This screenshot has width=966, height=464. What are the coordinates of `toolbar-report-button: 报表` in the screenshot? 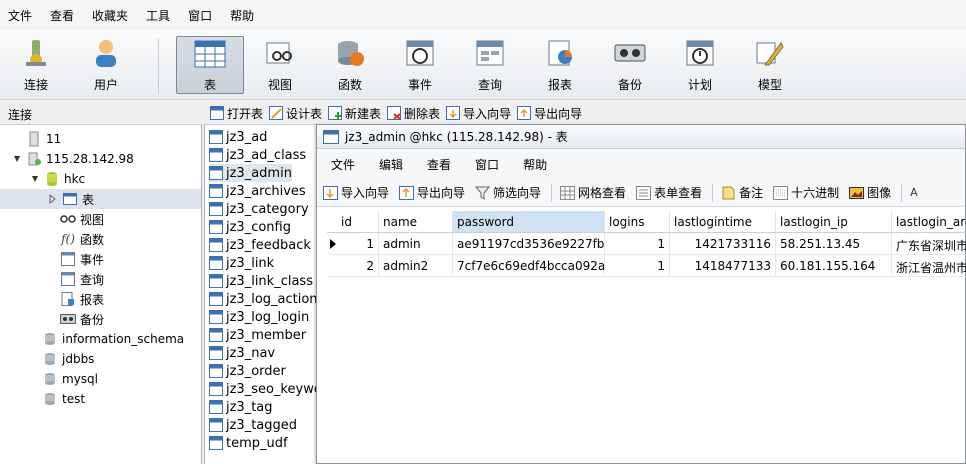 It's located at (560, 65).